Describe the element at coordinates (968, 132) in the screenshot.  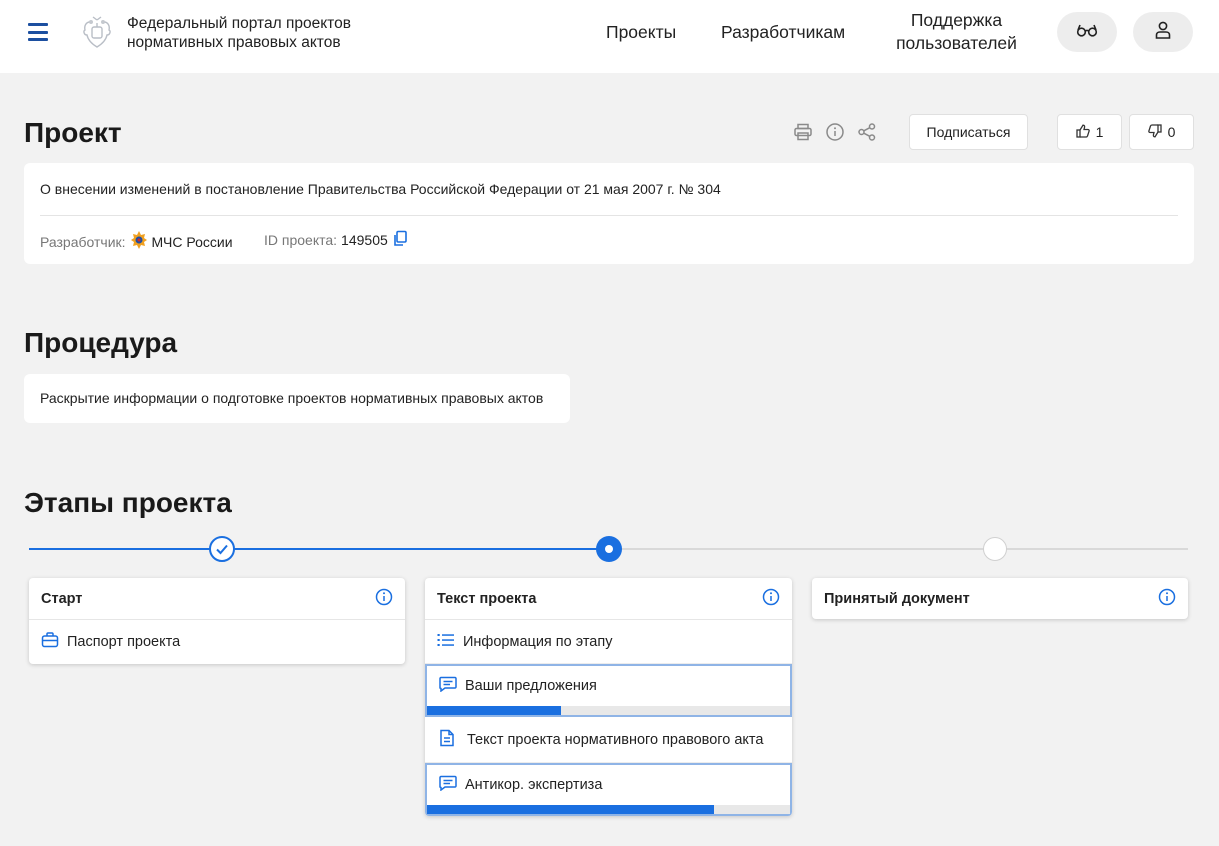
I see `subscribe-button: Подписаться` at that location.